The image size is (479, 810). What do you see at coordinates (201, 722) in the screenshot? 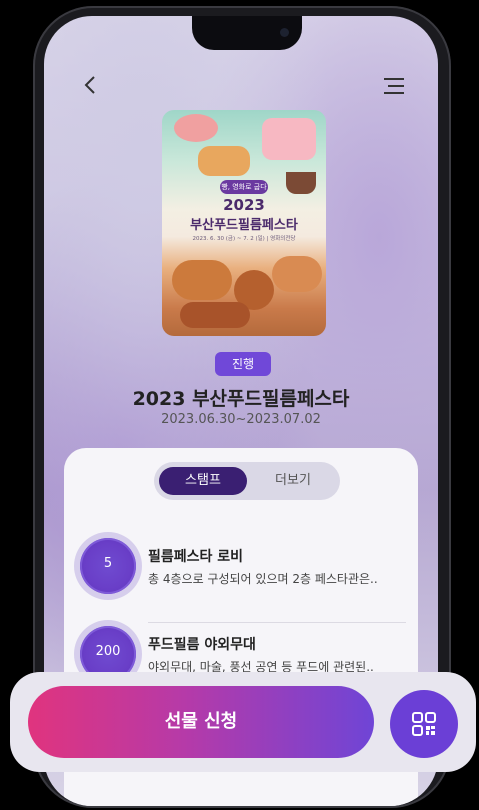
I see `gift-request-button: 선물 신청` at bounding box center [201, 722].